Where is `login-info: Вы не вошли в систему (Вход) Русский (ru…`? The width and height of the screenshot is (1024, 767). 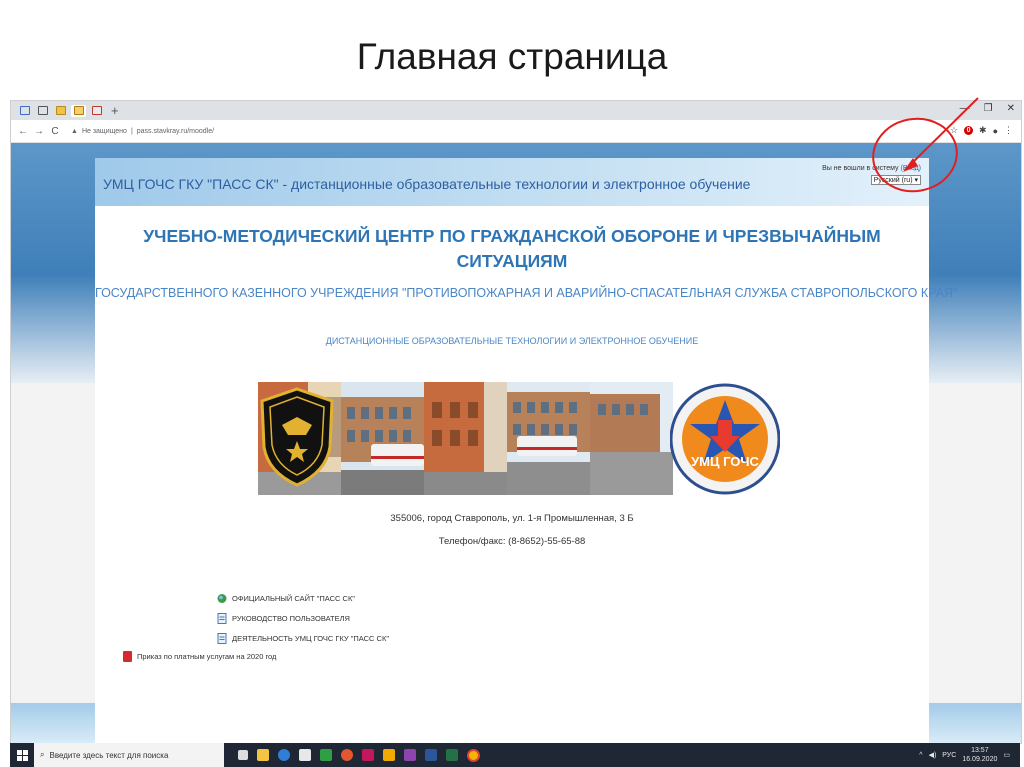
login-info: Вы не вошли в систему (Вход) Русский (ru… is located at coordinates (871, 175).